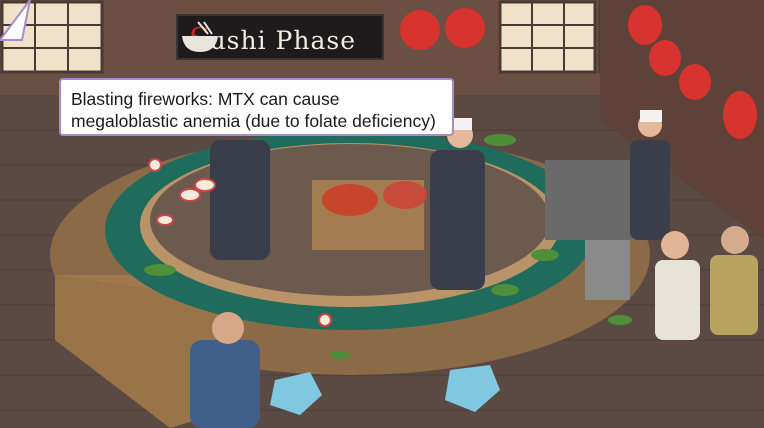 The image size is (764, 428). I want to click on restaurant-sign: Sushi Phase, so click(280, 37).